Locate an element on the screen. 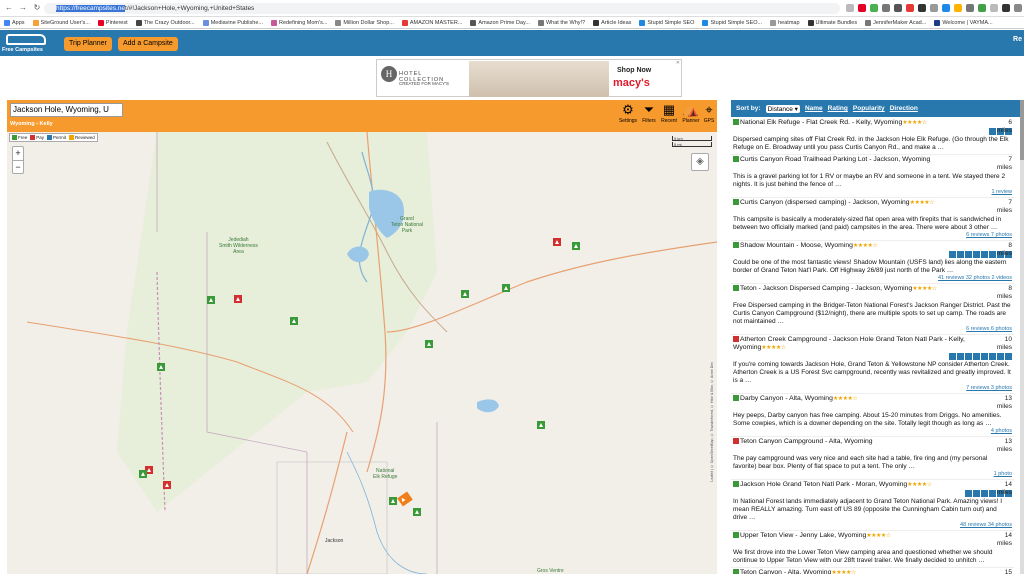  trip-planner-button: Trip Planner is located at coordinates (88, 44).